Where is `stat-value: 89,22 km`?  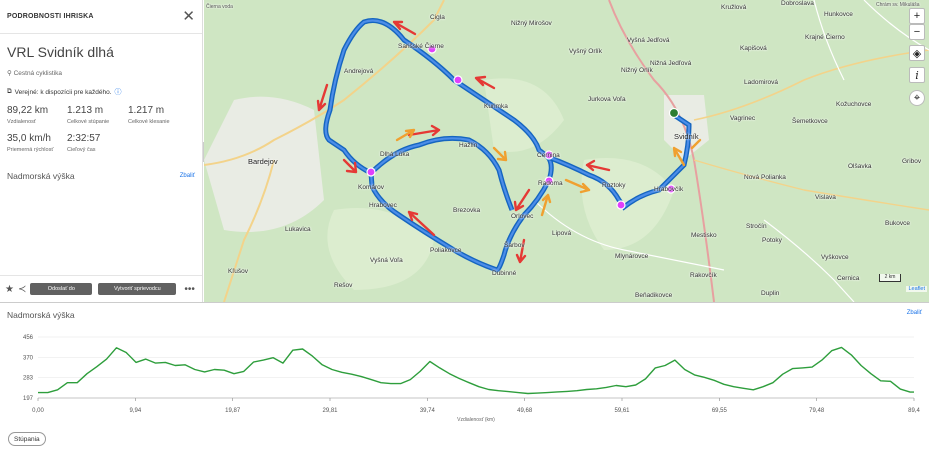 stat-value: 89,22 km is located at coordinates (28, 110).